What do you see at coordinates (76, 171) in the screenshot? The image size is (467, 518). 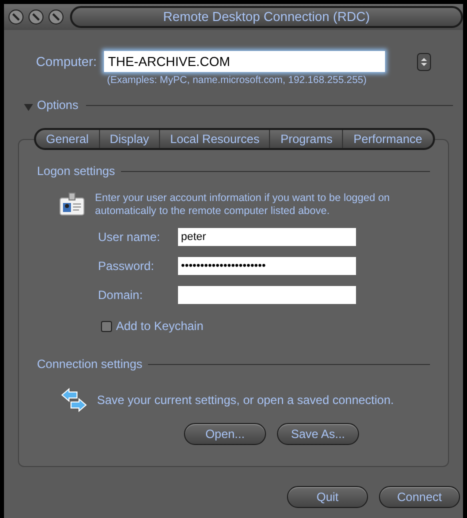 I see `logon-settings-heading: Logon settings` at bounding box center [76, 171].